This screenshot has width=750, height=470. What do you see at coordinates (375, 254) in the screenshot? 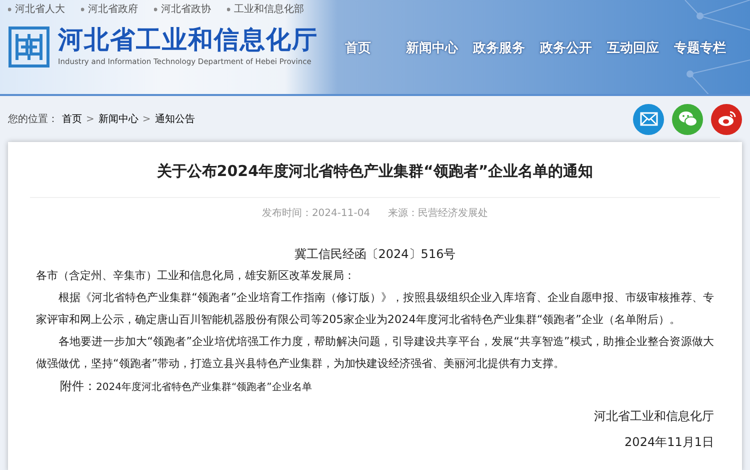
I see `document-number: 冀工信民经函〔2024〕516号` at bounding box center [375, 254].